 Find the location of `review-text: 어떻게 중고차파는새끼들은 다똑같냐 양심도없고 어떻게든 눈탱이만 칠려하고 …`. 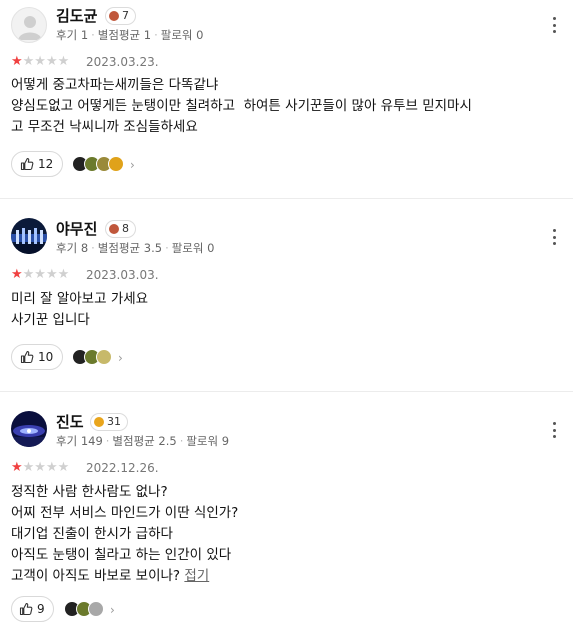

review-text: 어떻게 중고차파는새끼들은 다똑같냐 양심도없고 어떻게든 눈탱이만 칠려하고 … is located at coordinates (241, 106).